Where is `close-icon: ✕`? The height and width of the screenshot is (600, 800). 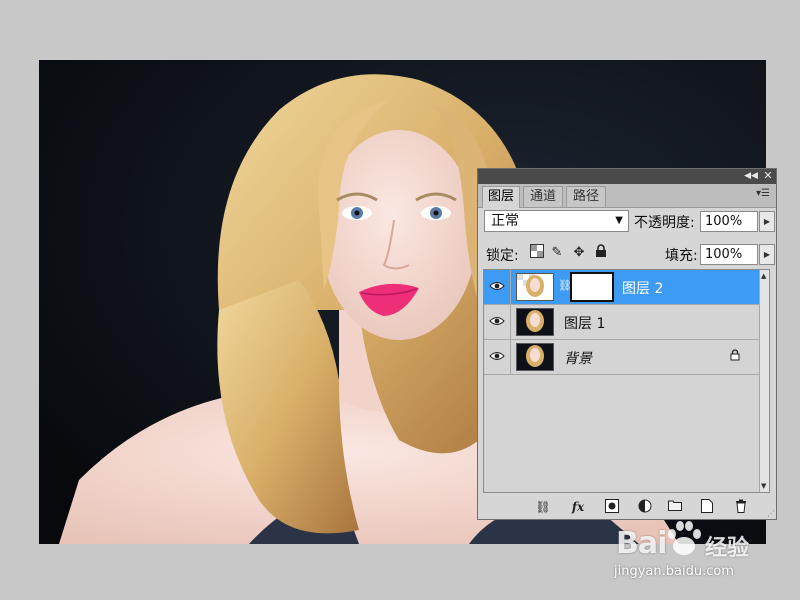
close-icon: ✕ is located at coordinates (768, 176).